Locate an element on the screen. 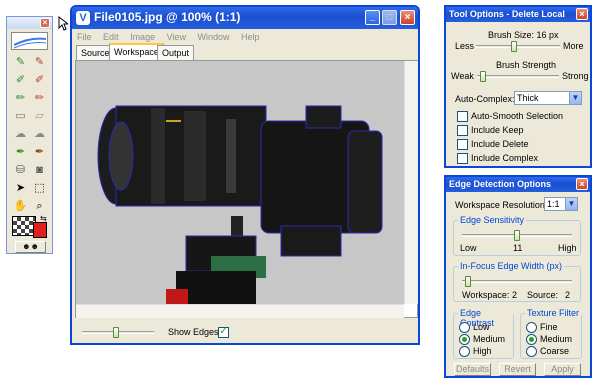 The width and height of the screenshot is (600, 385). bucket-icon: ⛁ is located at coordinates (20, 170).